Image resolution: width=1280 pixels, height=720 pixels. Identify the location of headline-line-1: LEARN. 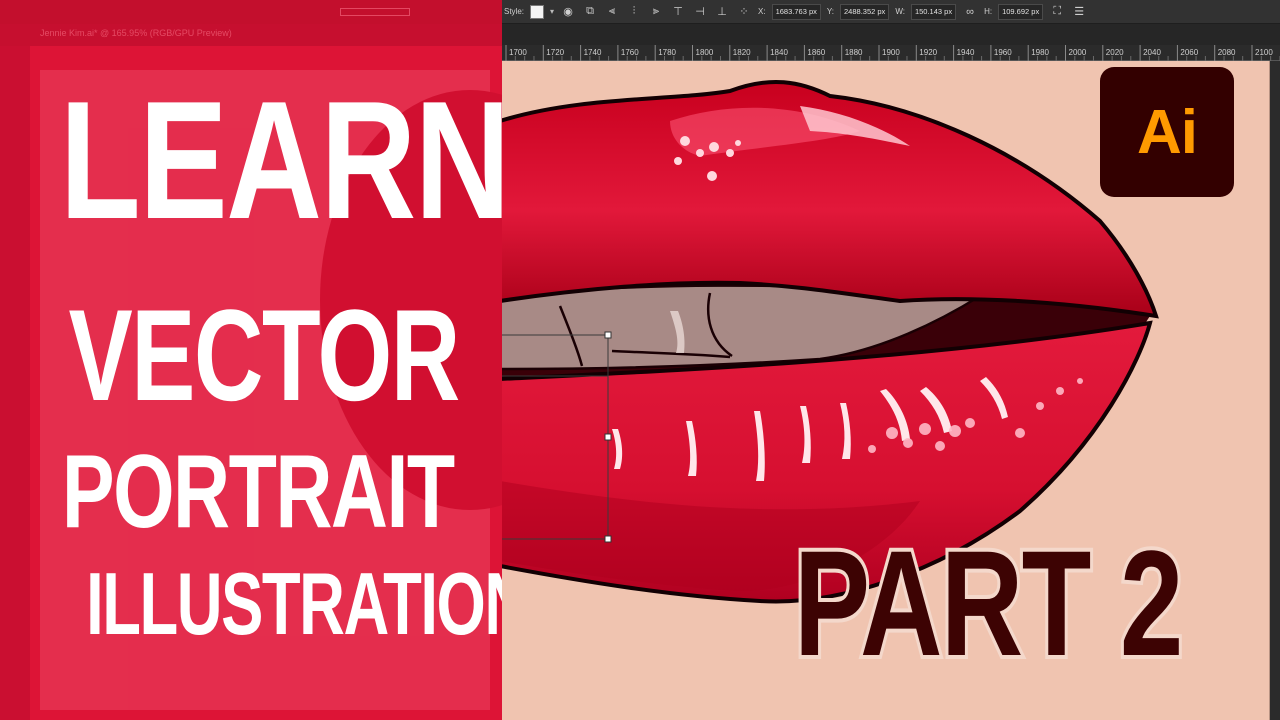
(251, 160).